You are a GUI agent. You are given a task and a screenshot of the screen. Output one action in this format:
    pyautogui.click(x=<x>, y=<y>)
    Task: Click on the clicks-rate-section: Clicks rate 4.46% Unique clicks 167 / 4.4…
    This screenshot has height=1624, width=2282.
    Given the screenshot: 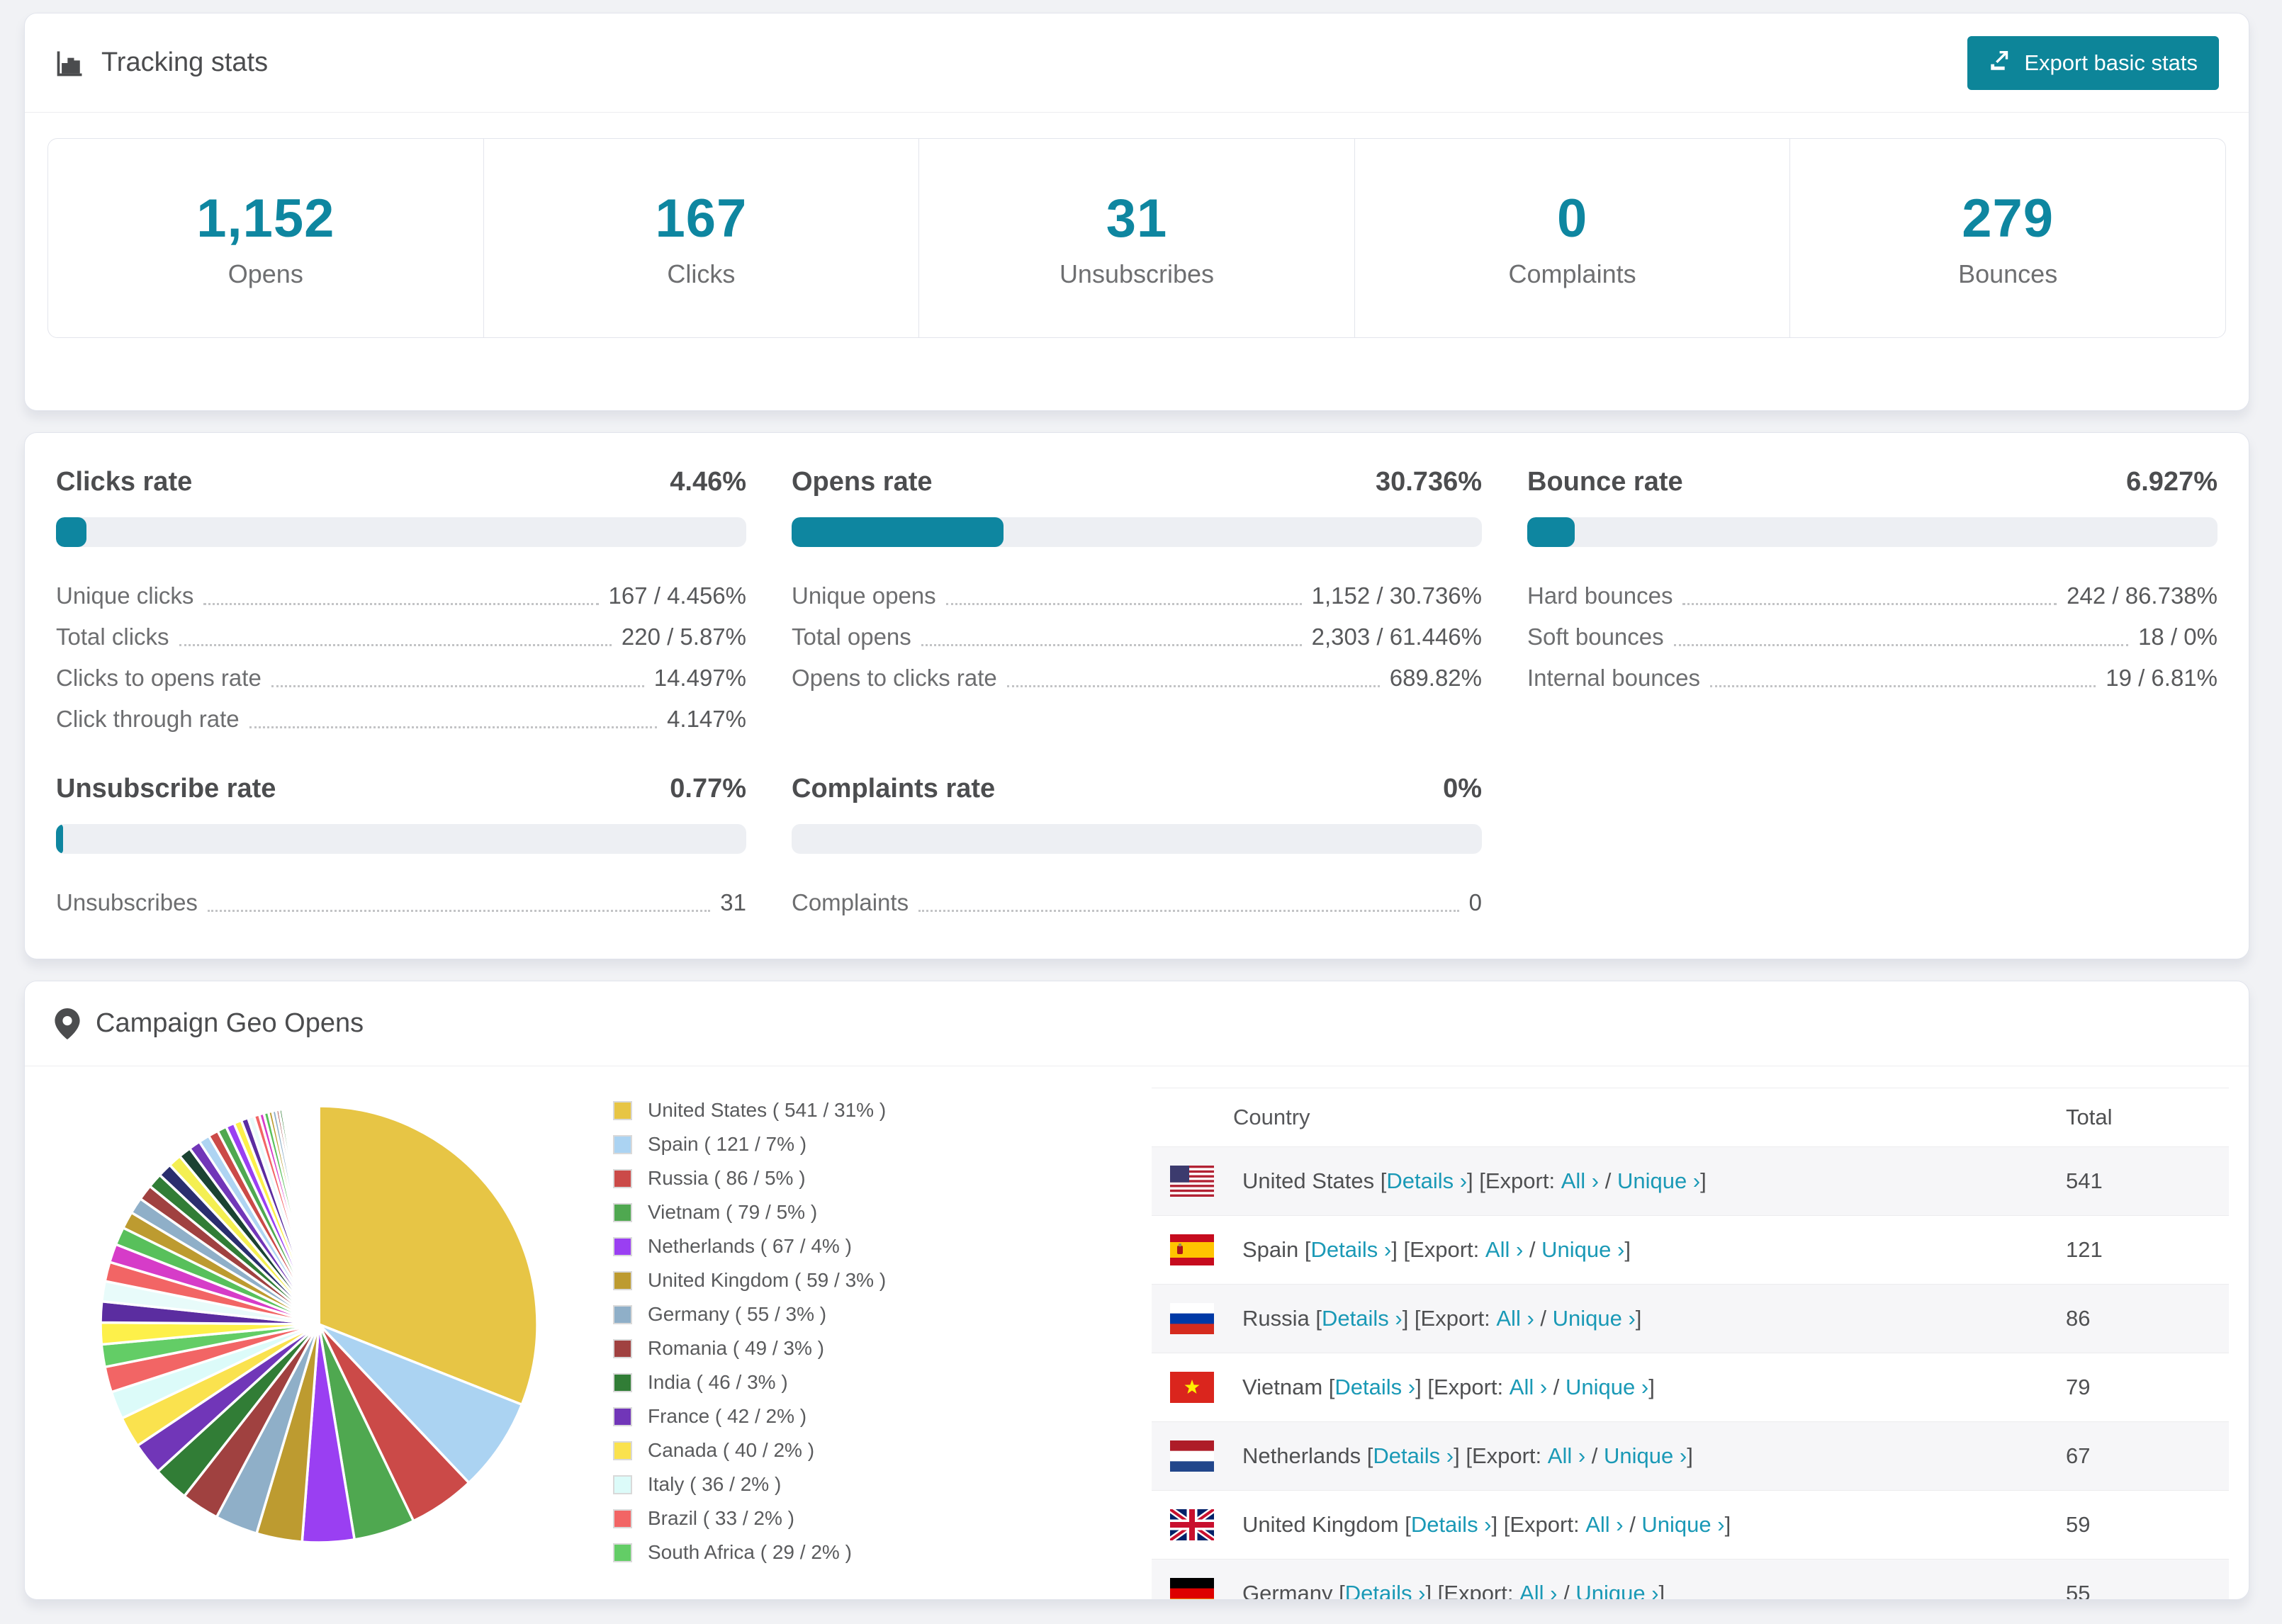 What is the action you would take?
    pyautogui.click(x=401, y=602)
    